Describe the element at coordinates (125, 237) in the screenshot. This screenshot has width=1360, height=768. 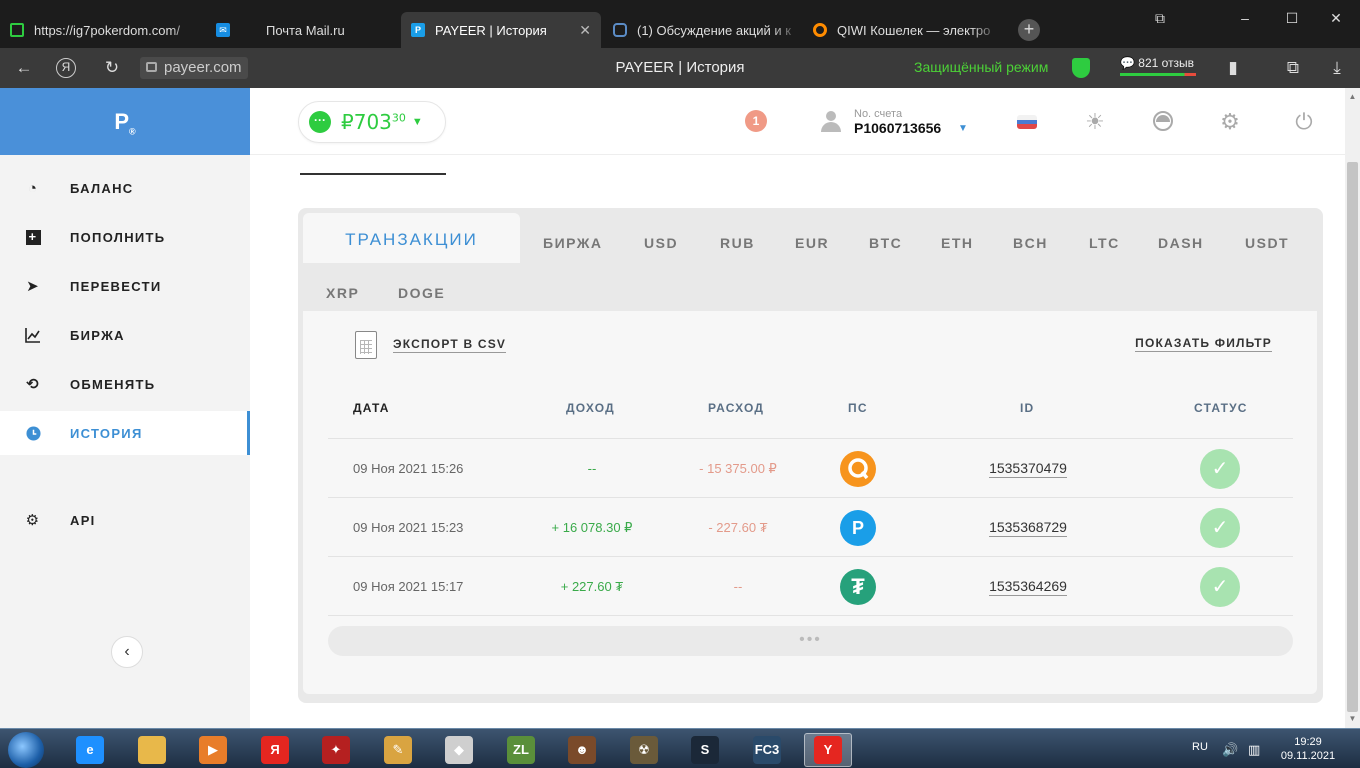
I see `sidebar-item-deposit: + ПОПОЛНИТЬ` at that location.